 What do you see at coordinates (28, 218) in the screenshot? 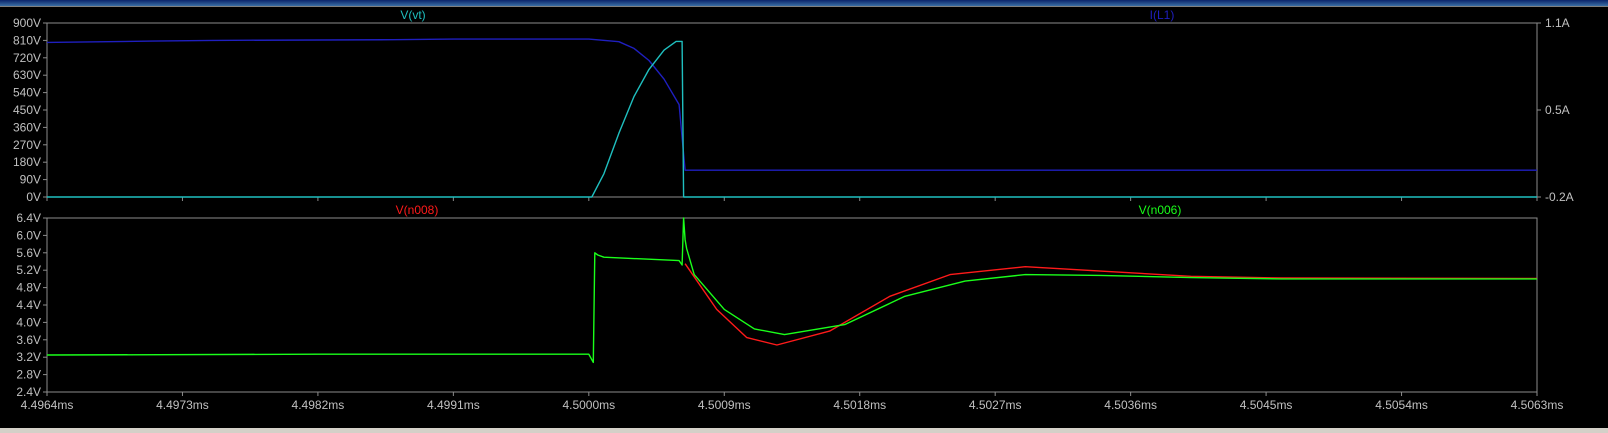
I see `left-tick-label: 6.4V` at bounding box center [28, 218].